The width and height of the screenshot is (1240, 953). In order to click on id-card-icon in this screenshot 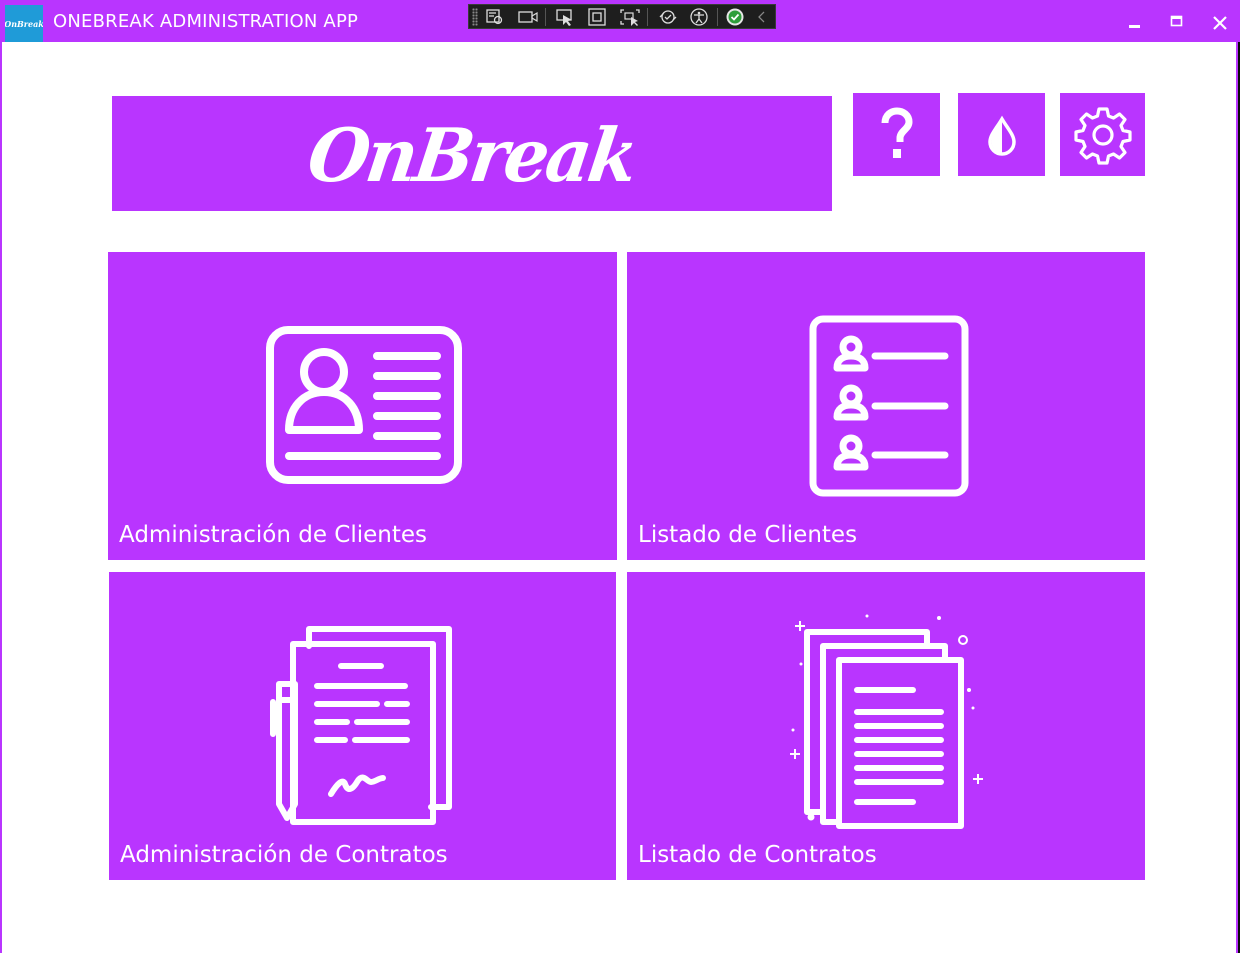, I will do `click(364, 405)`.